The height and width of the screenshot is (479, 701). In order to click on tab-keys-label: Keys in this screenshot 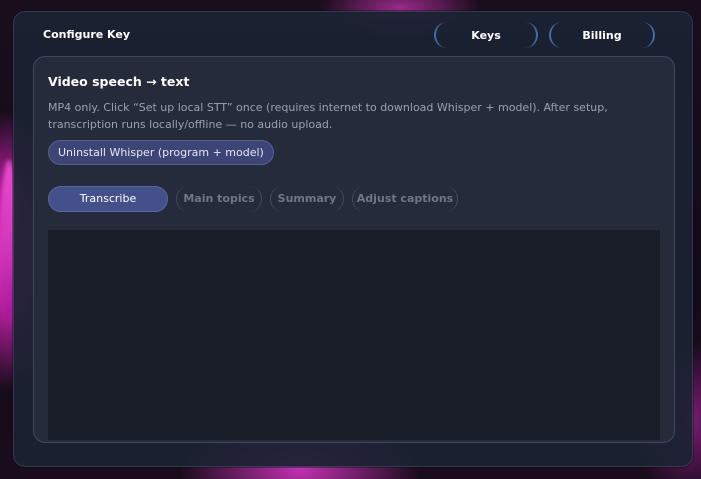, I will do `click(486, 35)`.